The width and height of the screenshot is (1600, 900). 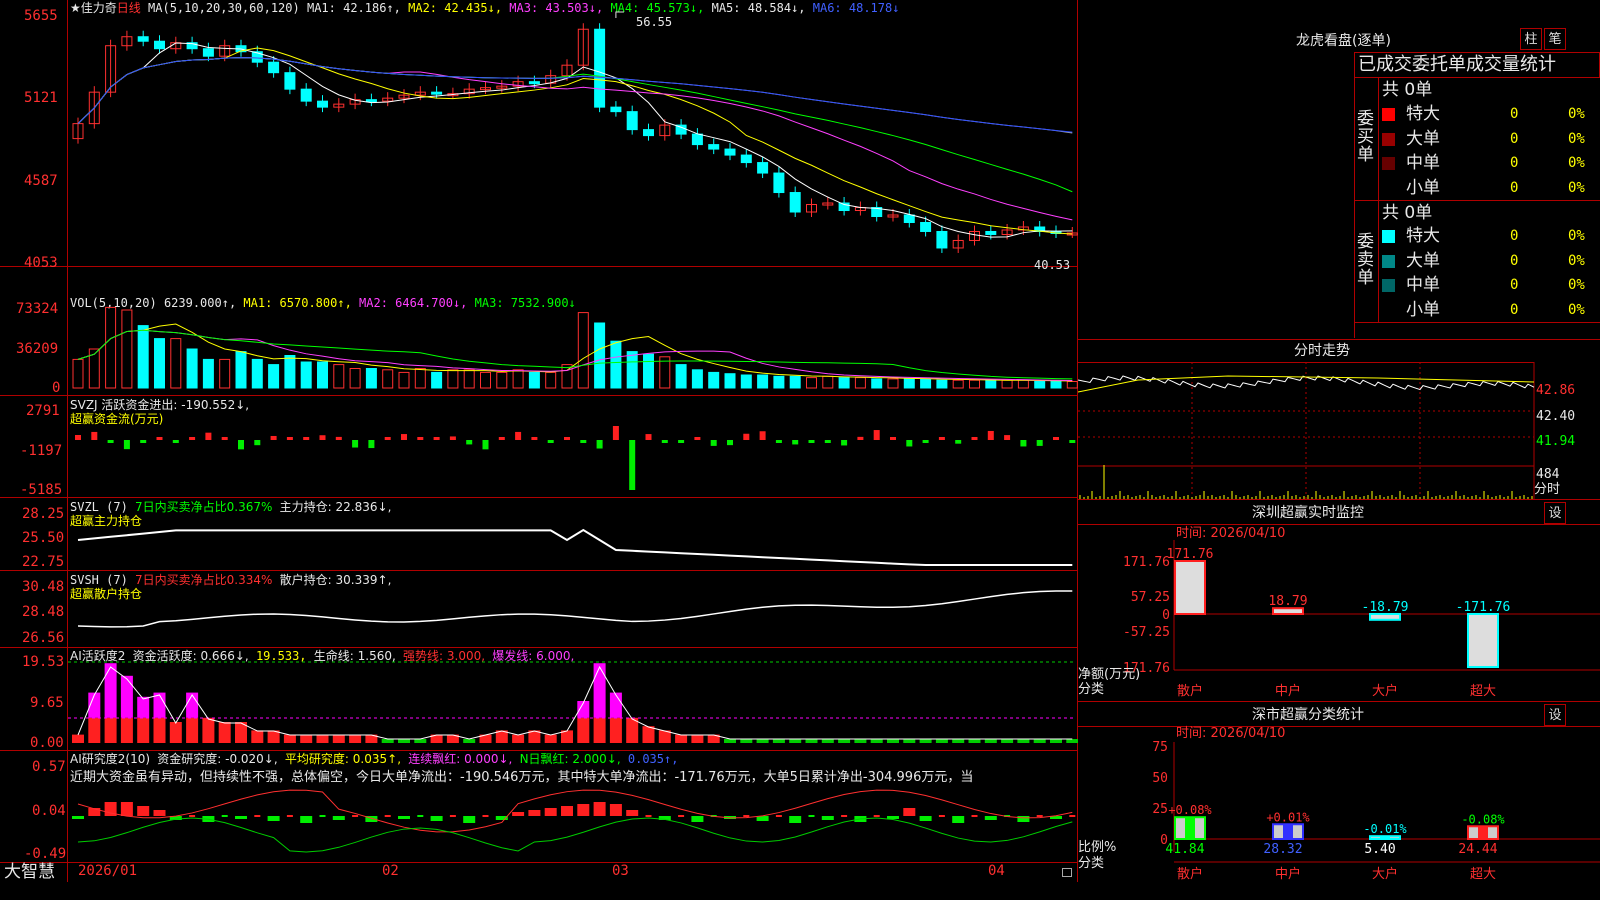 What do you see at coordinates (1160, 778) in the screenshot?
I see `y-tick: 50` at bounding box center [1160, 778].